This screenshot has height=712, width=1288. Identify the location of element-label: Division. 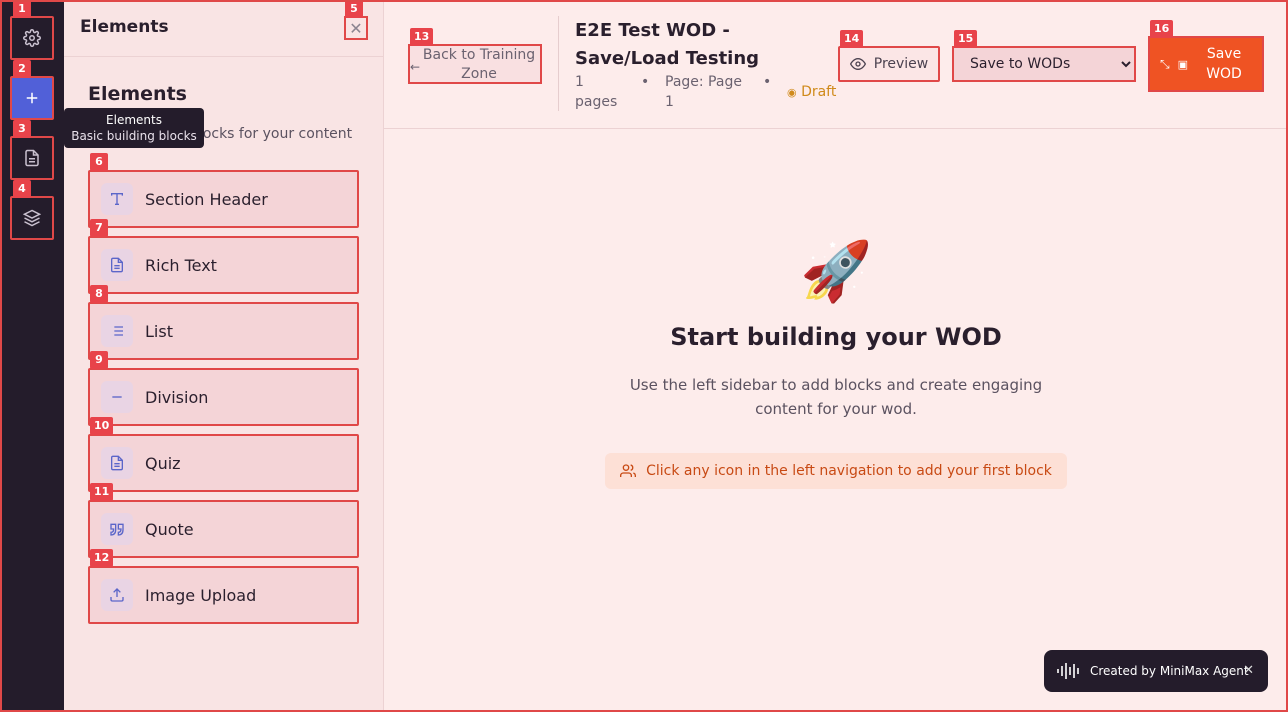
(177, 397).